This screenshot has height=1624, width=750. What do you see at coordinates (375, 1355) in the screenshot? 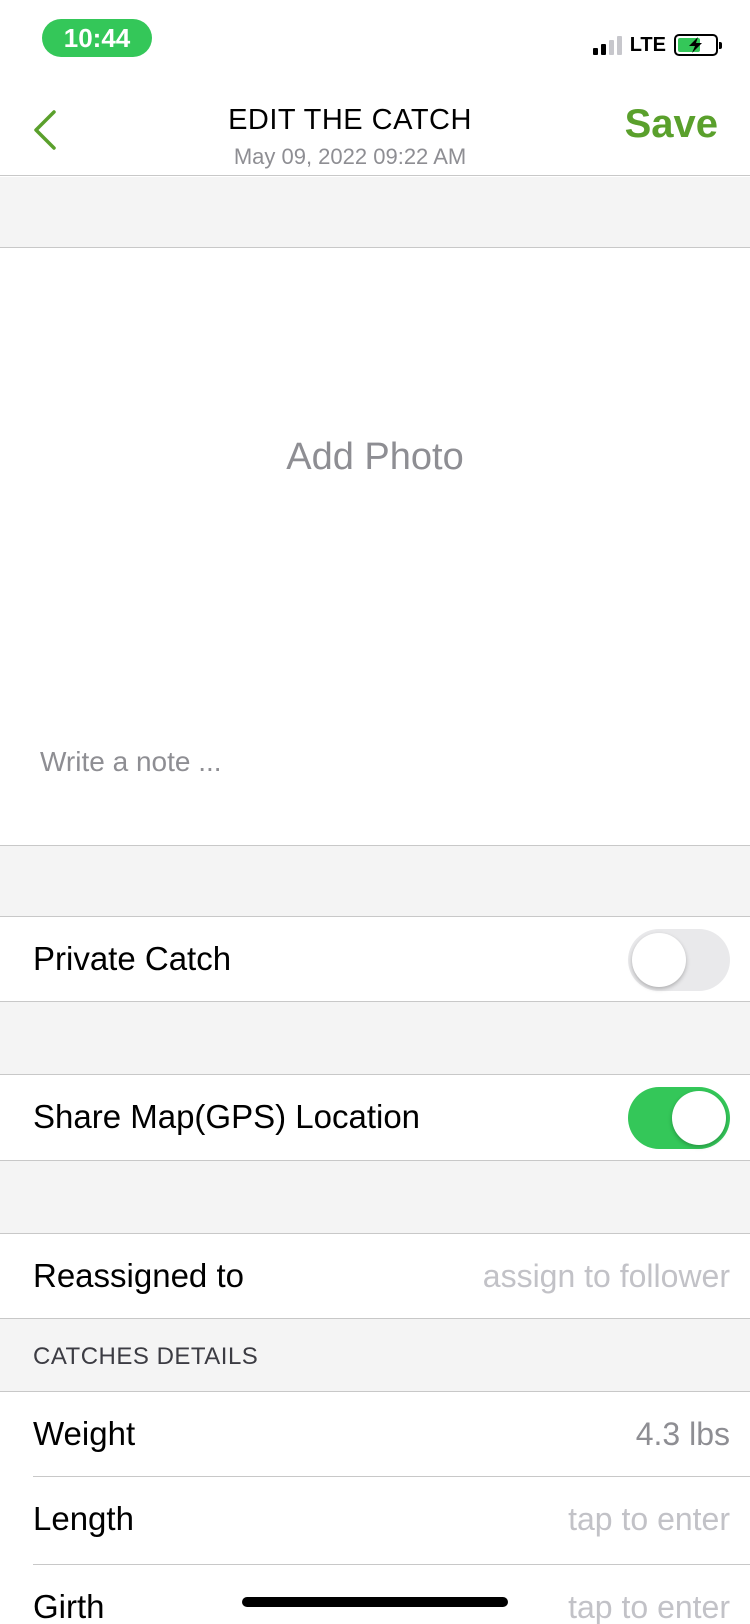
I see `section-header-band: CATCHES DETAILS` at bounding box center [375, 1355].